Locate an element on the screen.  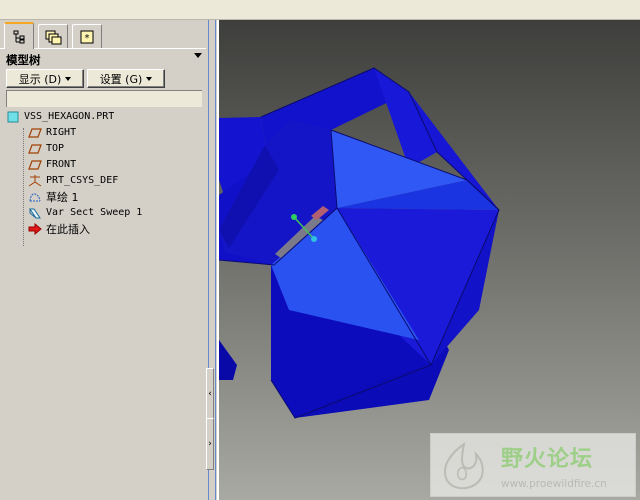
tree-item-label: Var Sect Sweep 1 is located at coordinates (94, 212).